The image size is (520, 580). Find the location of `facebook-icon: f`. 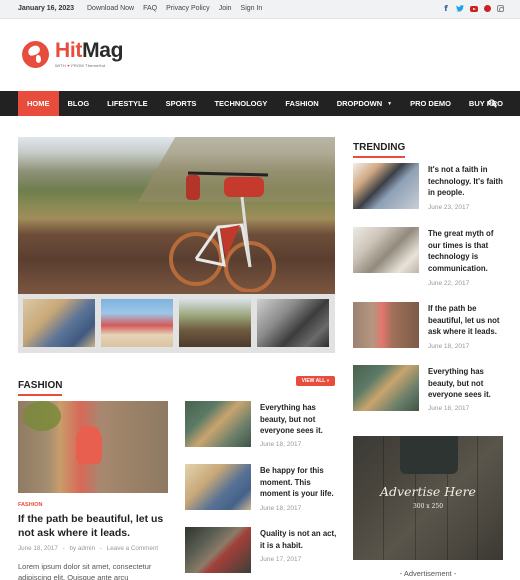

facebook-icon: f is located at coordinates (446, 8).